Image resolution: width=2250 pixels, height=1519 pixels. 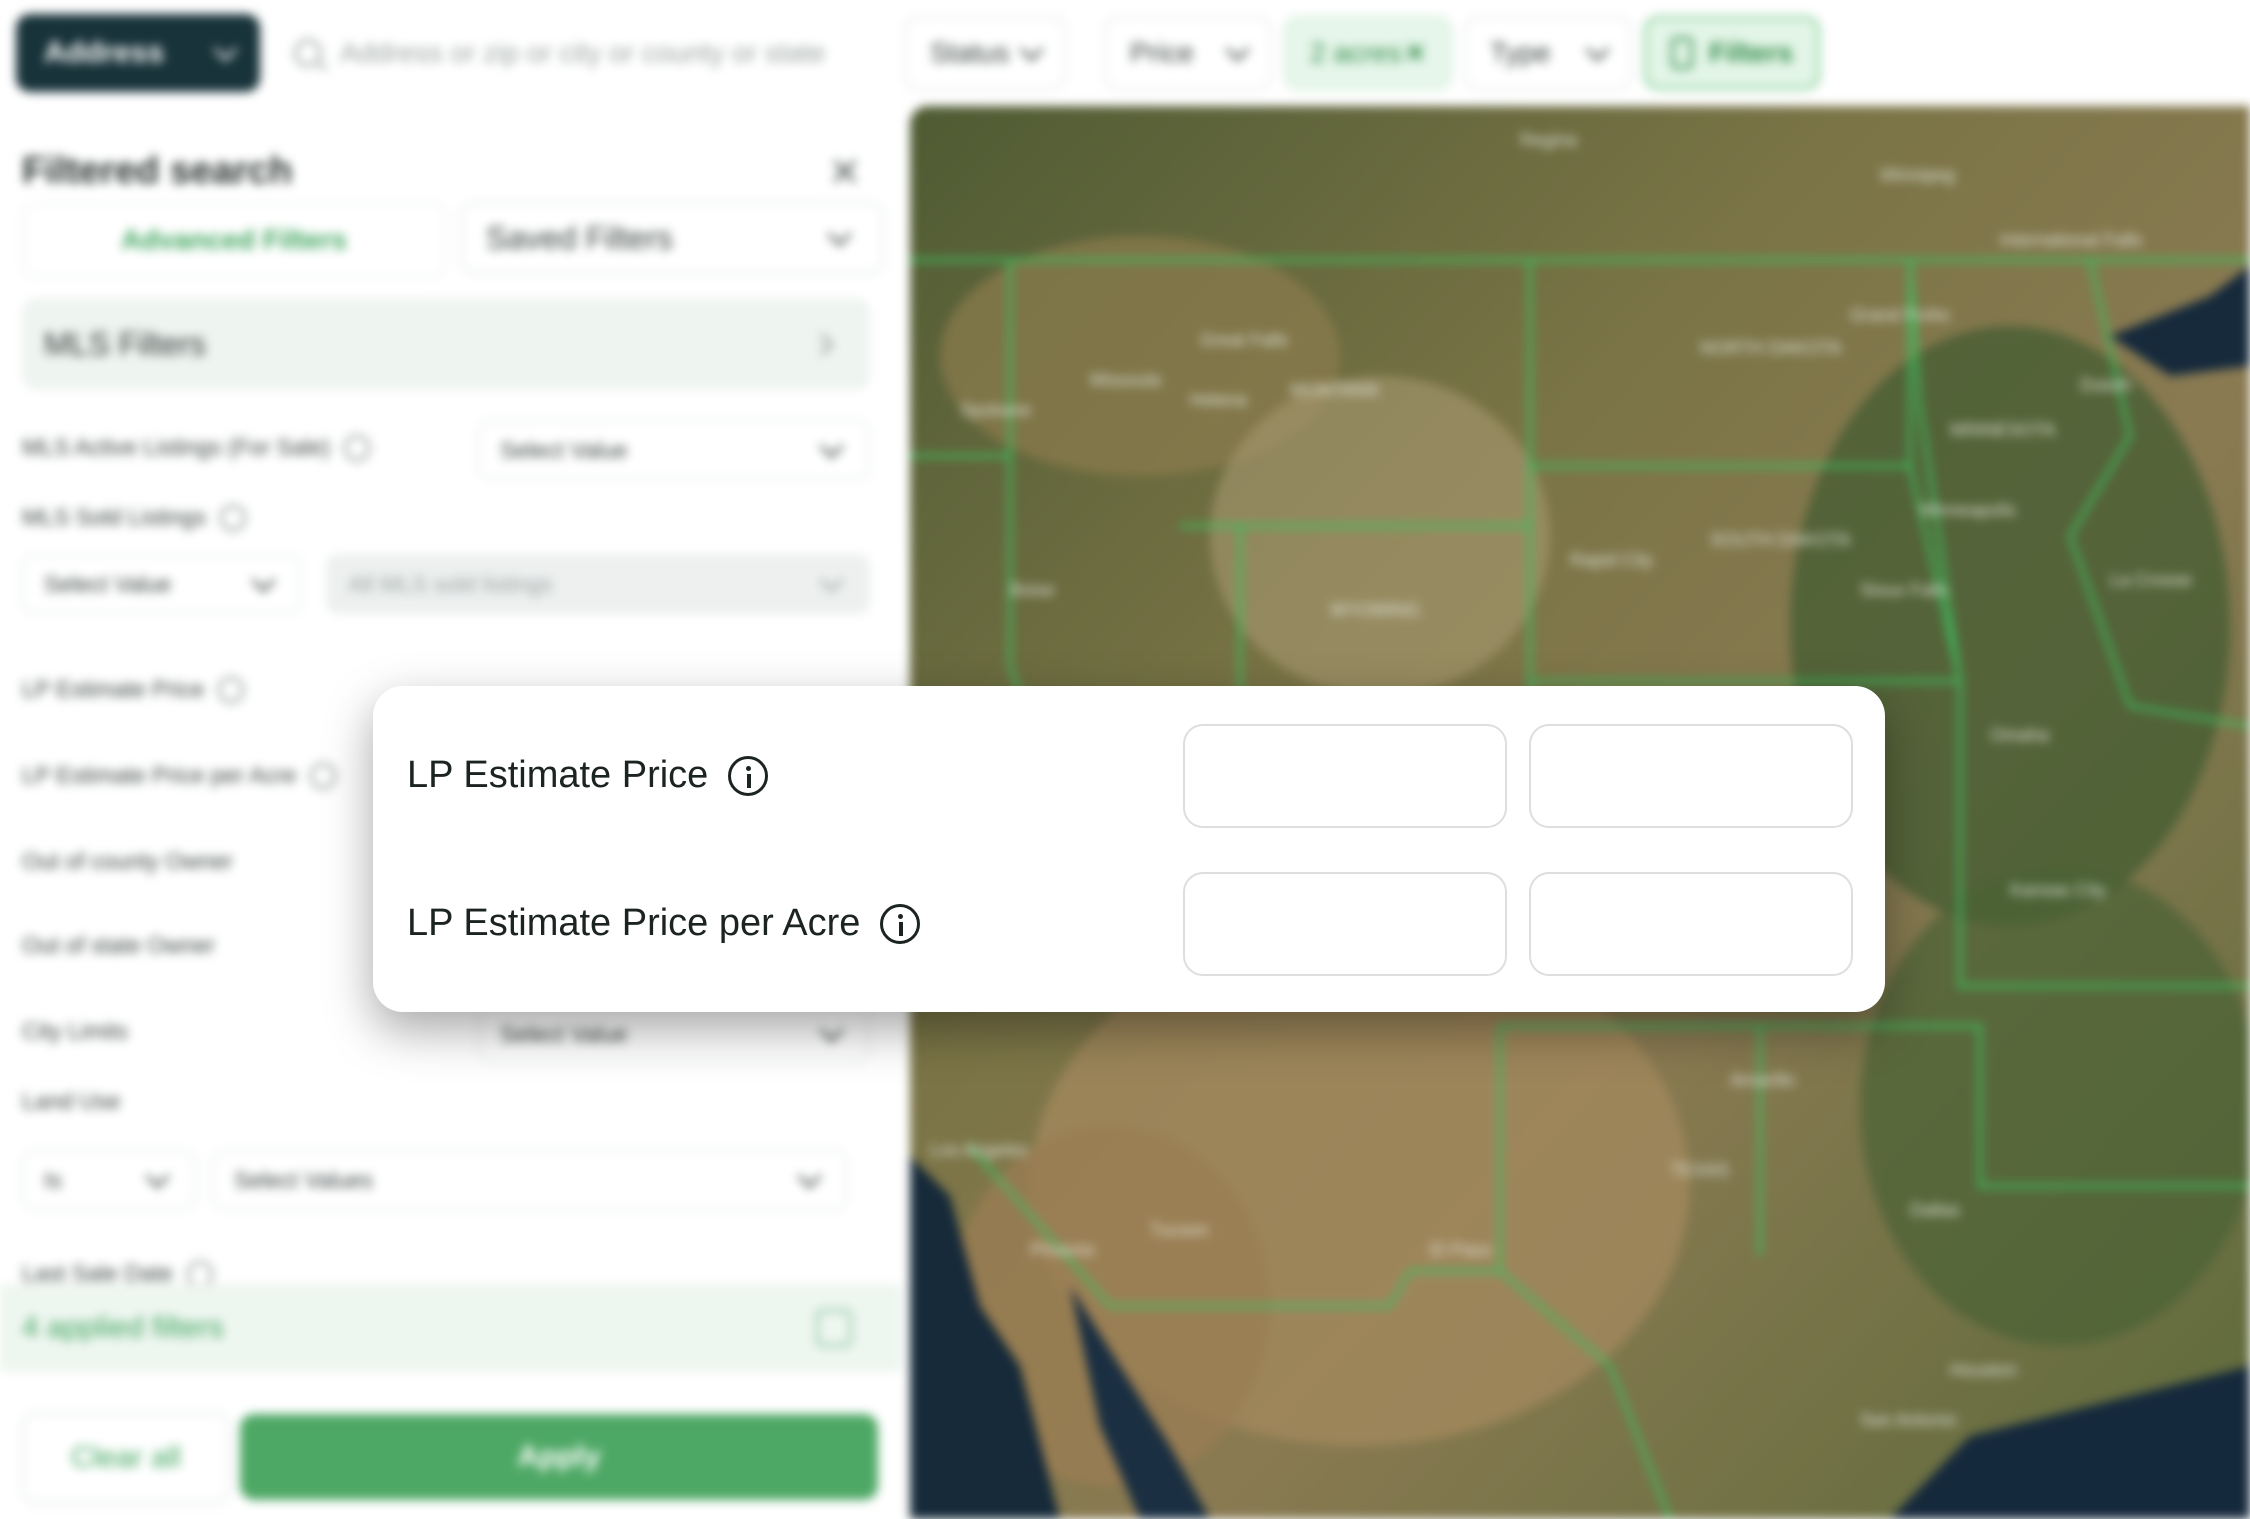 I want to click on row-label-text: Land Use, so click(x=71, y=1101).